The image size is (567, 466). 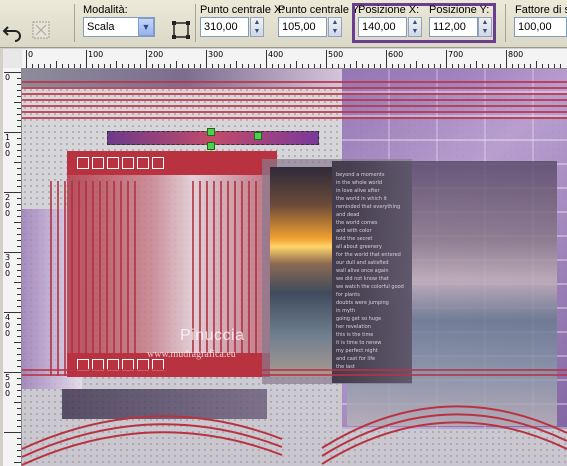 I want to click on position-y-label: Posizione Y:, so click(x=459, y=10).